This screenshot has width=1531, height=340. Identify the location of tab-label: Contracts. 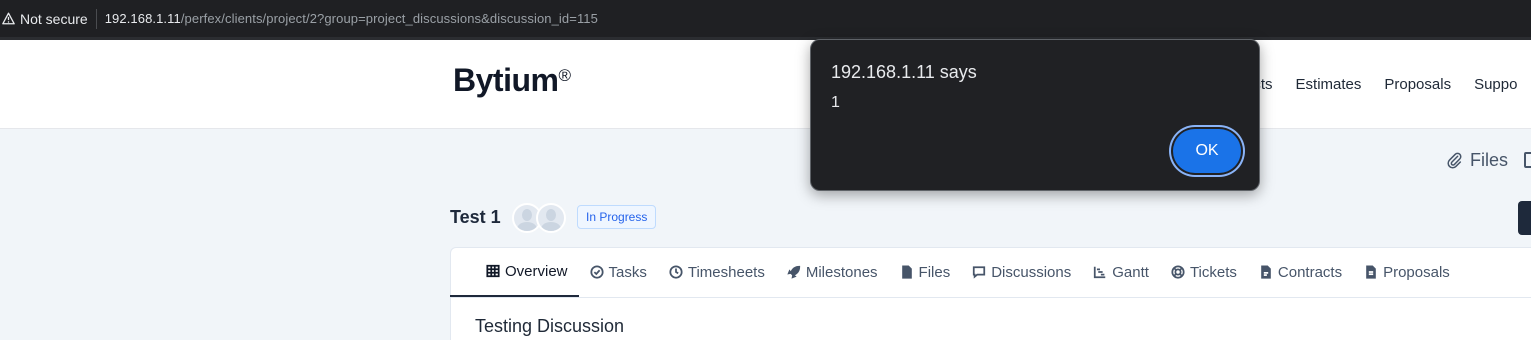
(1310, 272).